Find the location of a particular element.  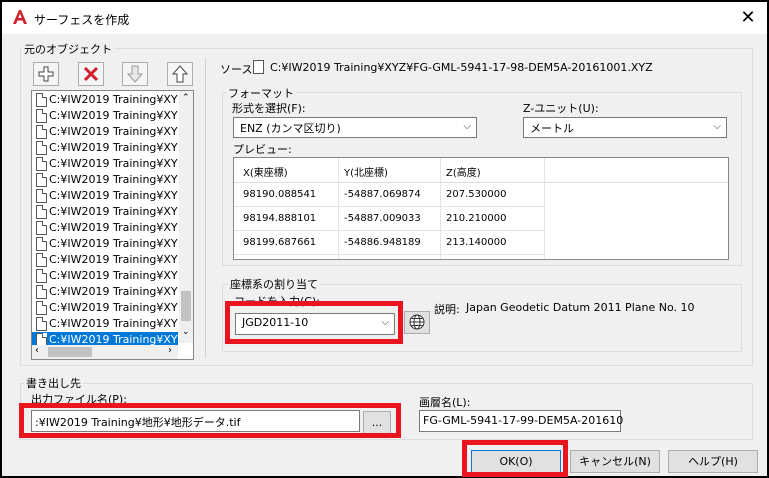

layer-name-input: FG-GML-5941-17-99-DEM5A-201610 is located at coordinates (521, 421).